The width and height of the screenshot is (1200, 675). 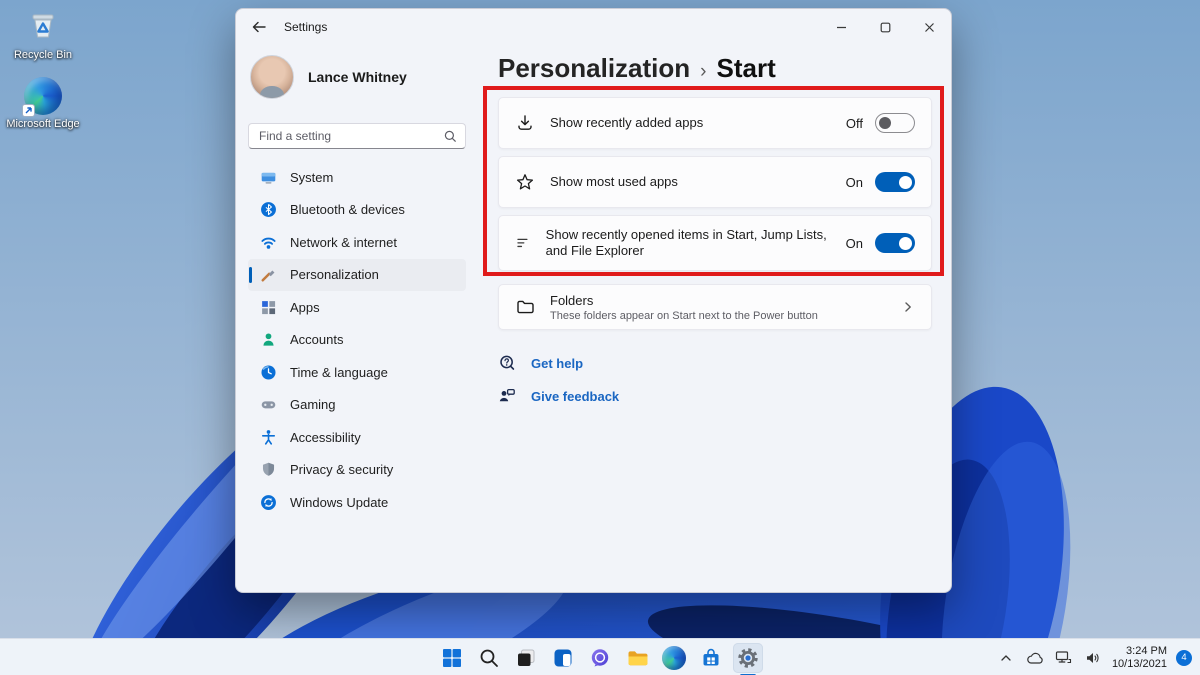 I want to click on breadcrumb-parent: Personalization, so click(x=594, y=68).